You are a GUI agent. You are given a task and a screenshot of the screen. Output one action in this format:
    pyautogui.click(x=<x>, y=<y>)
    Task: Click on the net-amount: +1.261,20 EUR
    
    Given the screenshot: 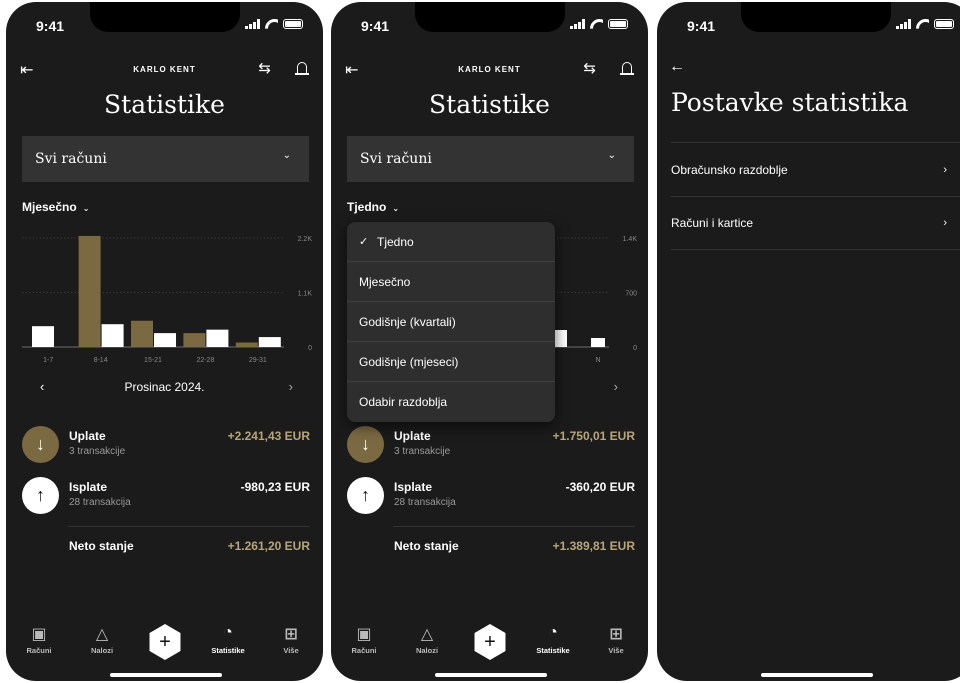 What is the action you would take?
    pyautogui.click(x=268, y=546)
    